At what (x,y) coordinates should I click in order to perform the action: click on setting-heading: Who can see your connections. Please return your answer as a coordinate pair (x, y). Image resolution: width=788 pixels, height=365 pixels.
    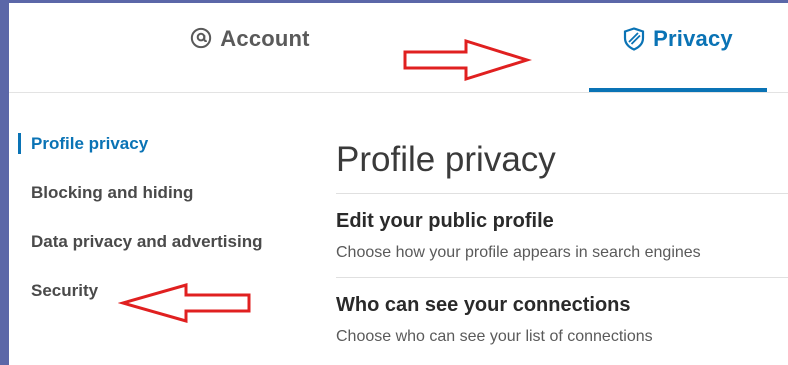
    Looking at the image, I should click on (483, 305).